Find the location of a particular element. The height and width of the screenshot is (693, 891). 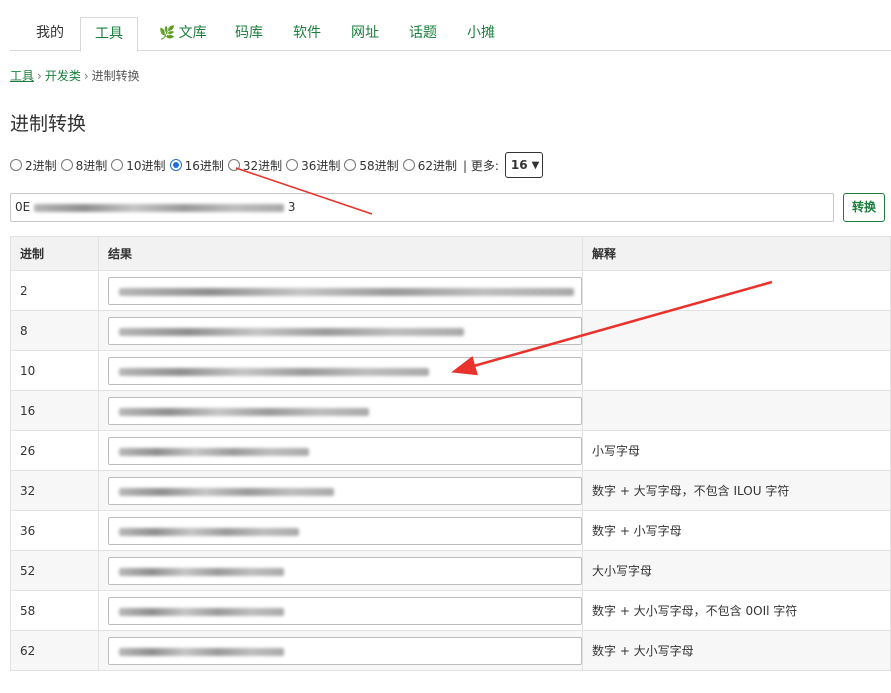

arrow-icon is located at coordinates (612, 328).